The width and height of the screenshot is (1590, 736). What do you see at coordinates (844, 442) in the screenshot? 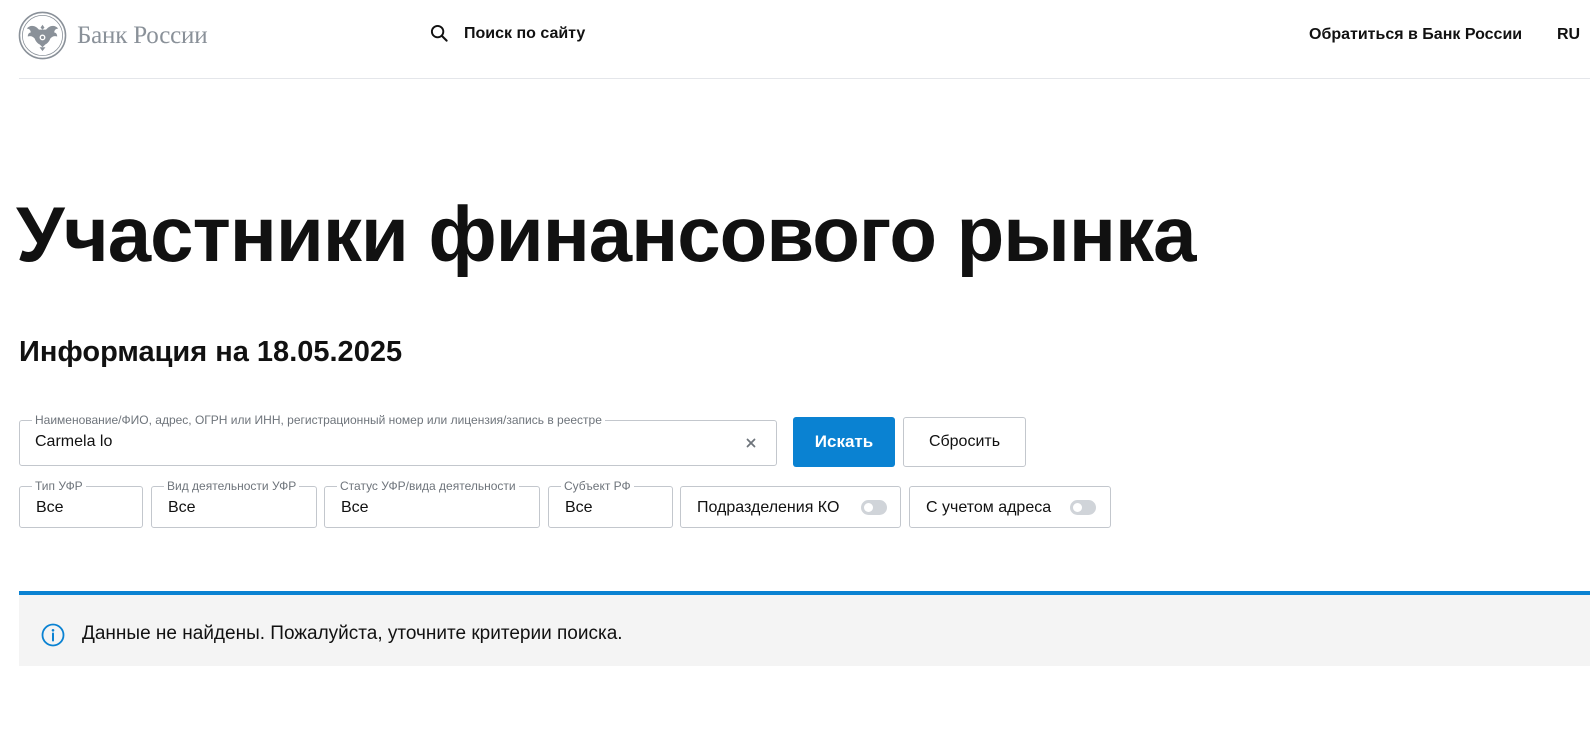
I see `search-submit-button: Искать` at bounding box center [844, 442].